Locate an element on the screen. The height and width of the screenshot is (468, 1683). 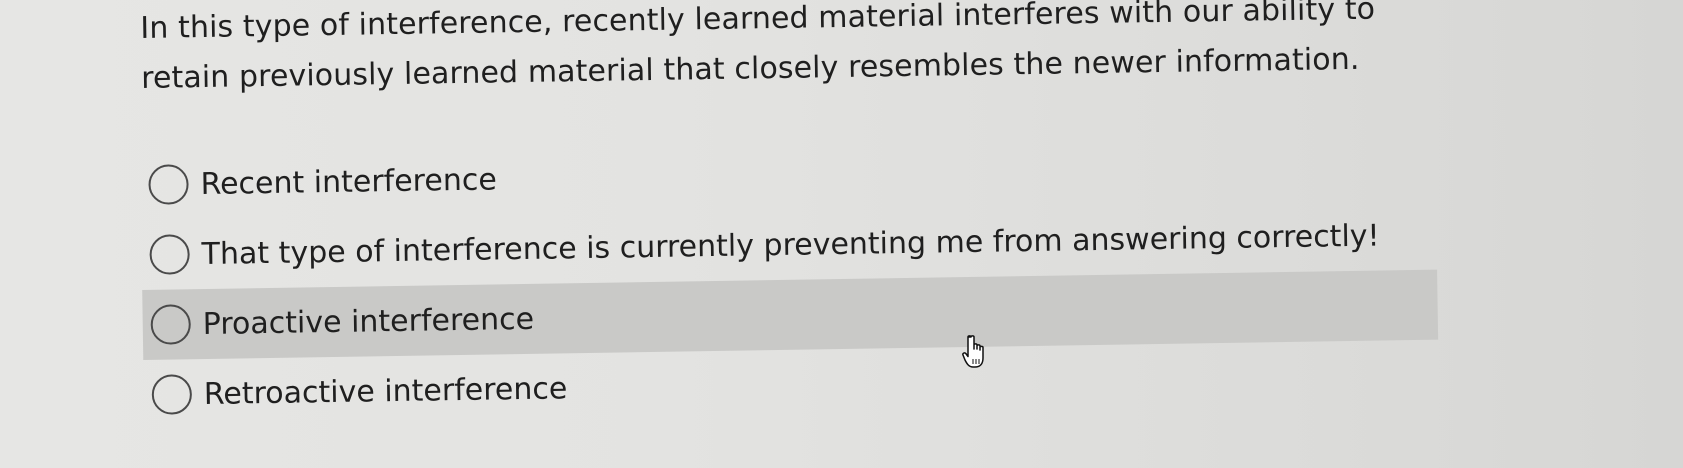
hand-pointer-icon is located at coordinates (973, 351).